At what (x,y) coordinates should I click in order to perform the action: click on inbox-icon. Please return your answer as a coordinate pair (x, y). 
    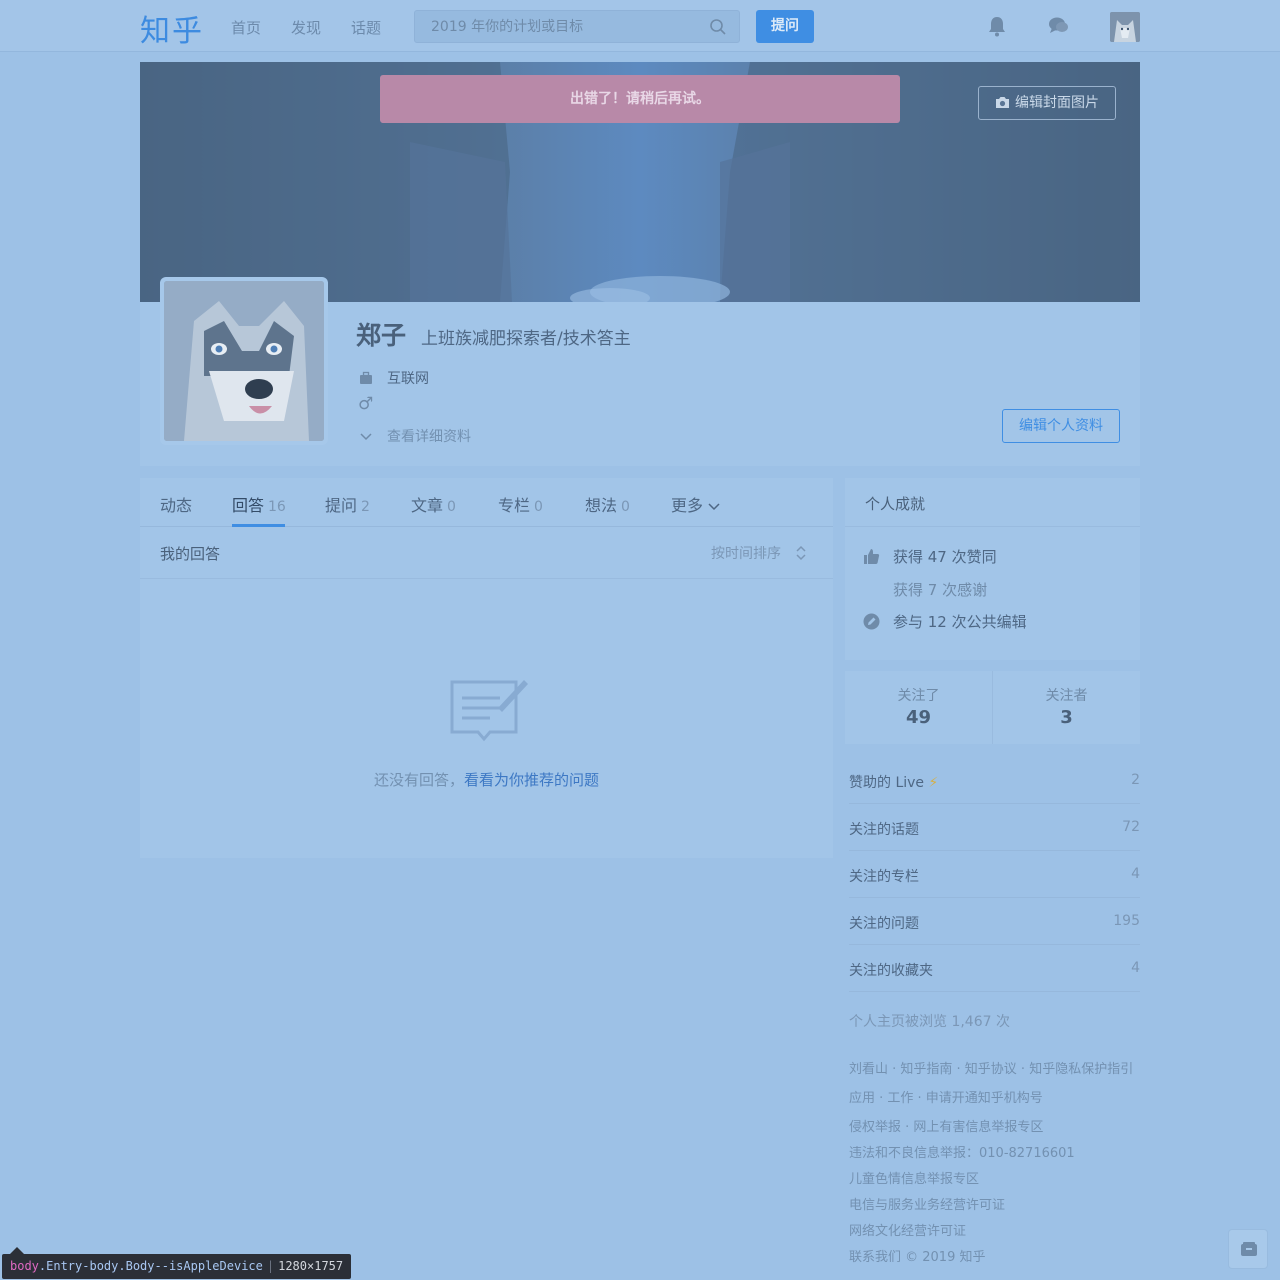
    Looking at the image, I should click on (1249, 1249).